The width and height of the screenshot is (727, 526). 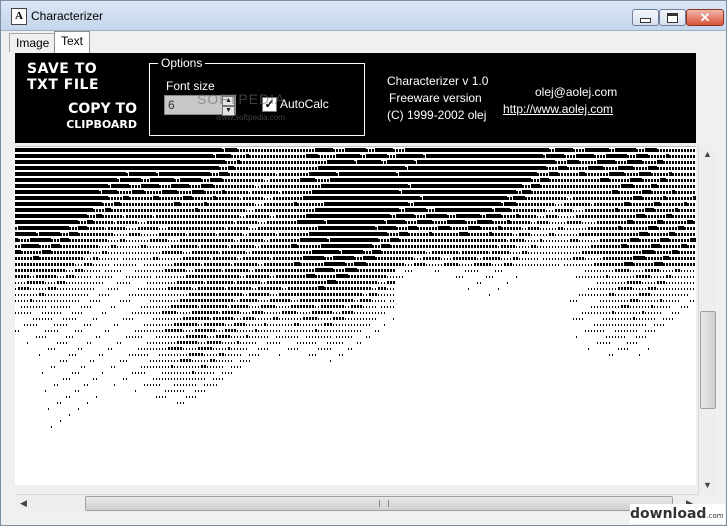 I want to click on vertical-scrollbar: ▲ ▼, so click(x=707, y=320).